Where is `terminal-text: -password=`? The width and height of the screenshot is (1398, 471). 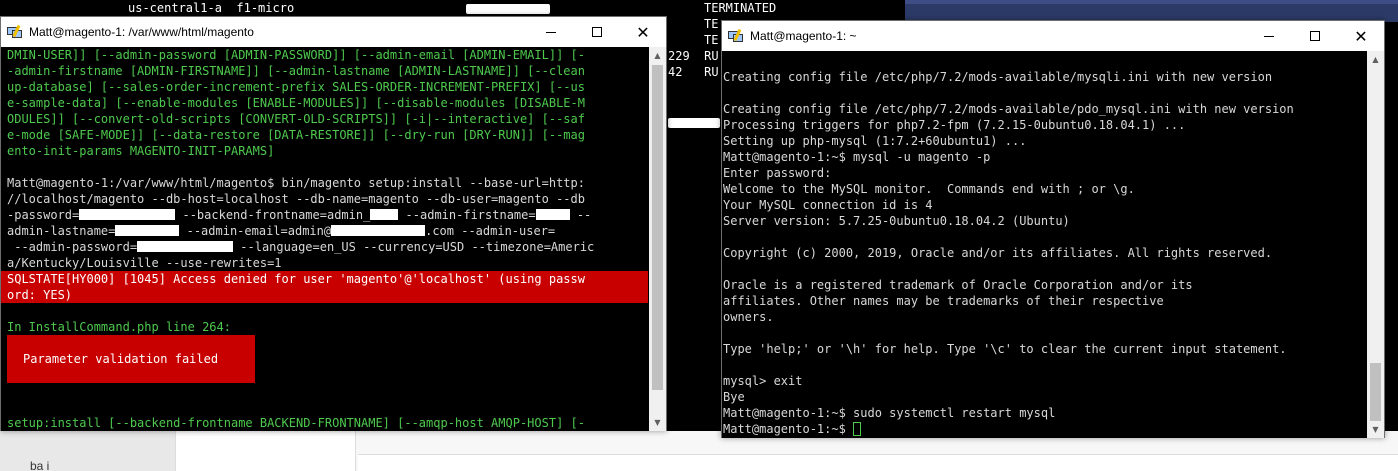
terminal-text: -password= is located at coordinates (43, 215).